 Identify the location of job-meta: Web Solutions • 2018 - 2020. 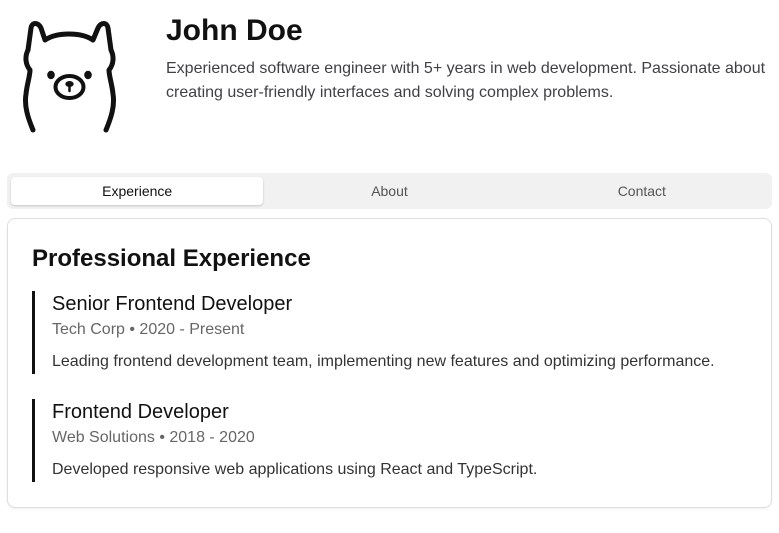
(153, 437).